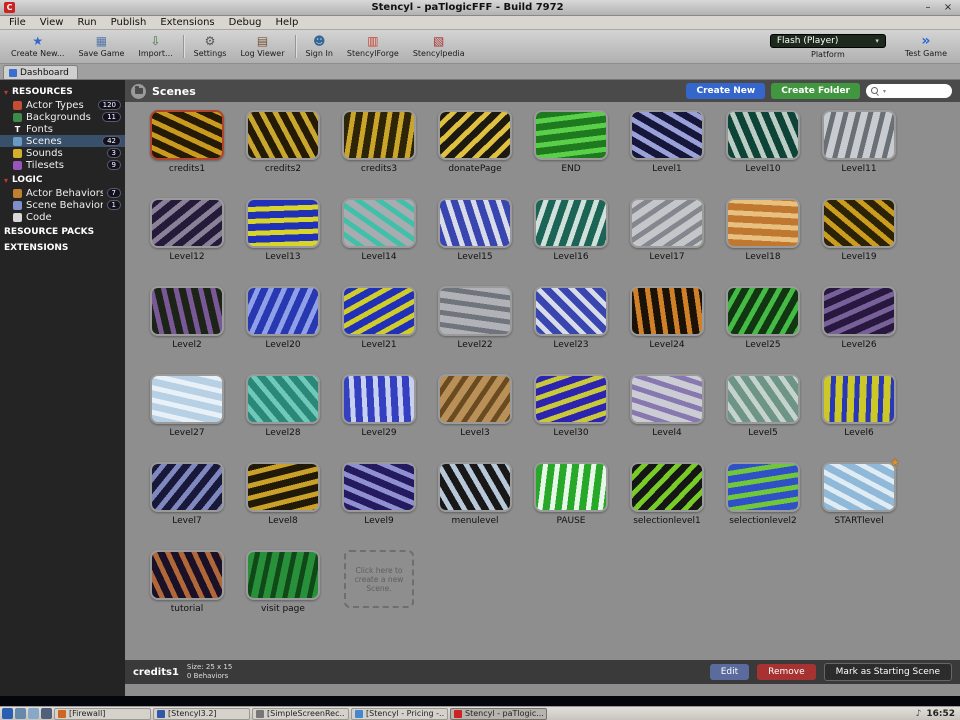 The height and width of the screenshot is (720, 960). I want to click on volume-icon: ♪, so click(919, 714).